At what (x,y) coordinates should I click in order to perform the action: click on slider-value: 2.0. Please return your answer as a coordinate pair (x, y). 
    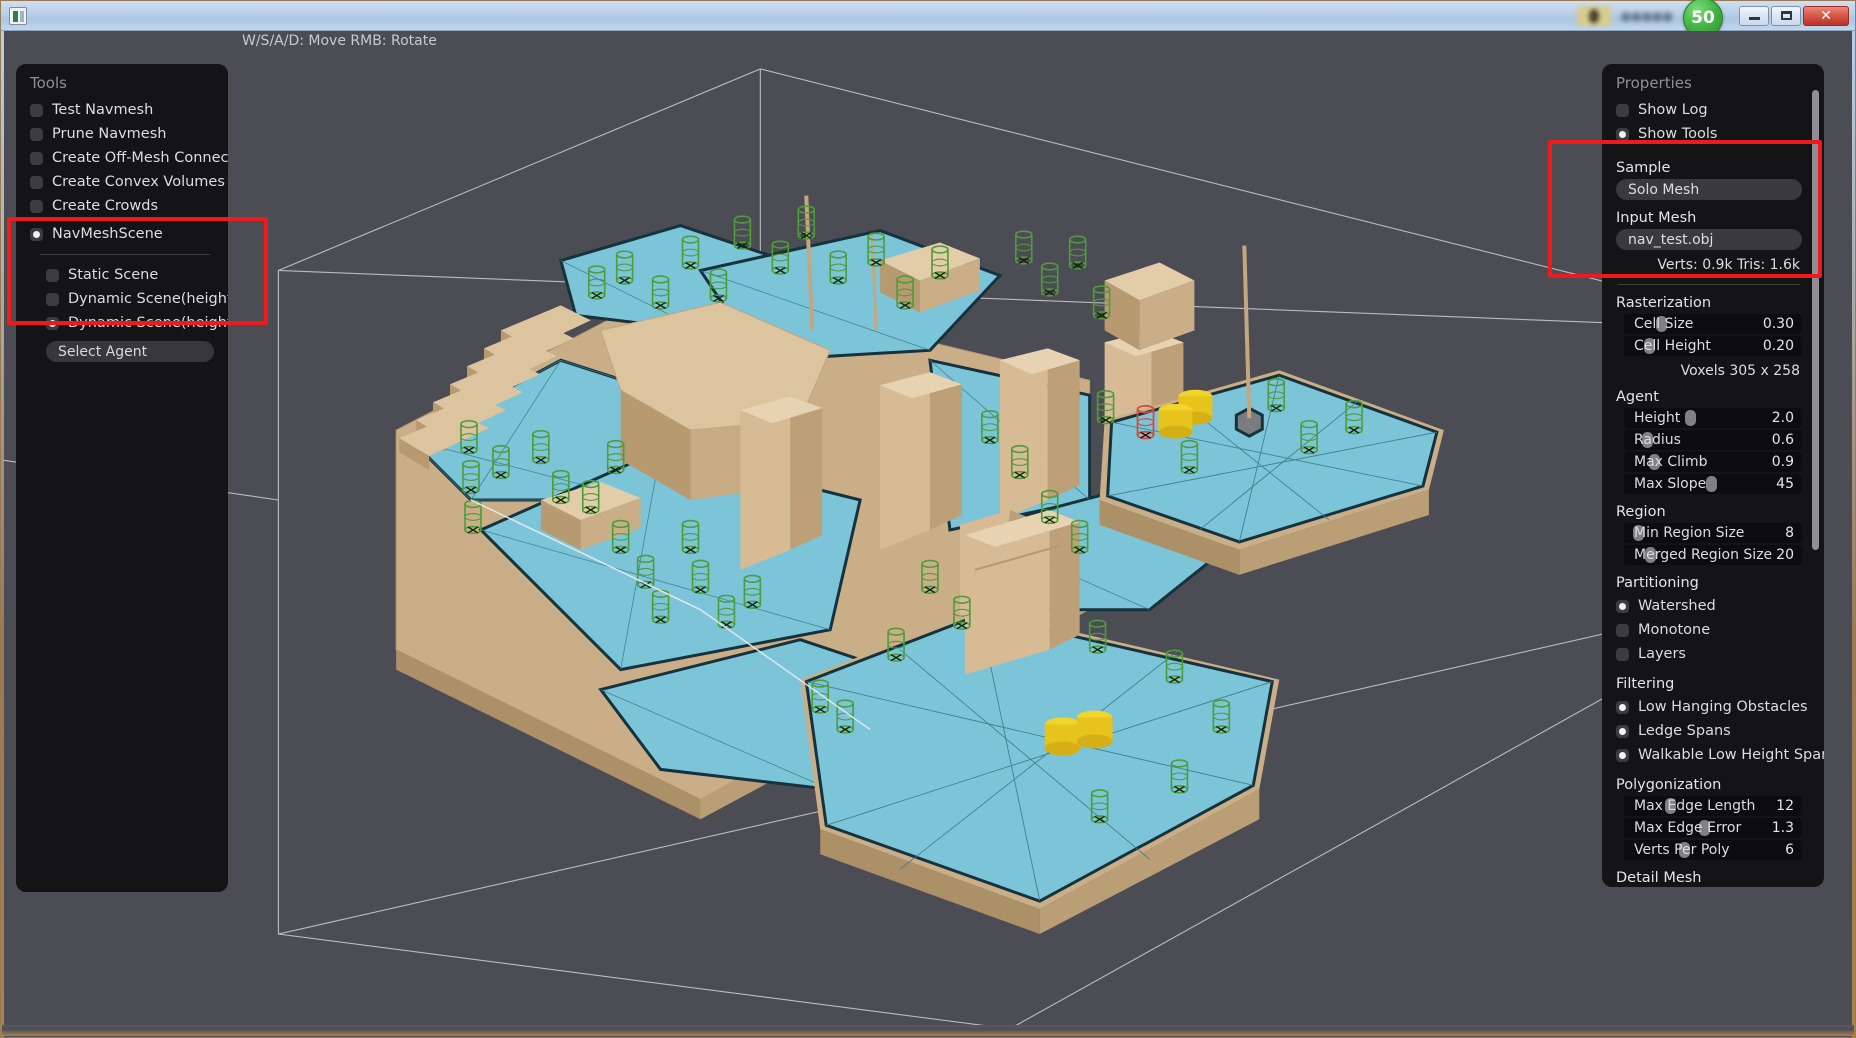
    Looking at the image, I should click on (1782, 418).